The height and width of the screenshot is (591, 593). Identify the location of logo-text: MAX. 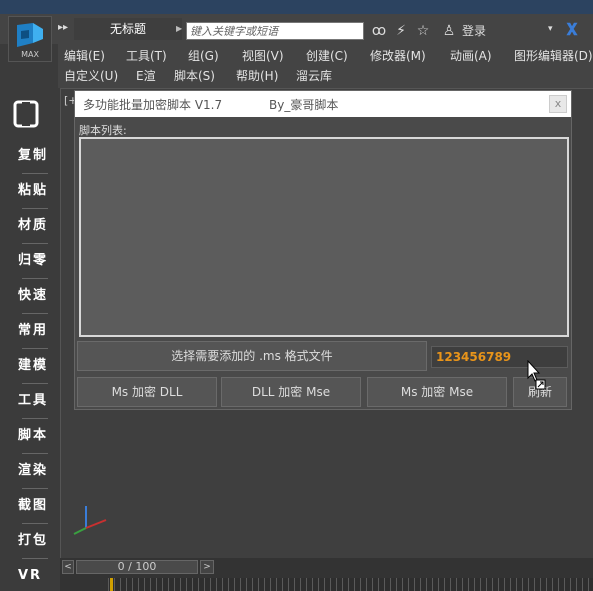
(30, 54).